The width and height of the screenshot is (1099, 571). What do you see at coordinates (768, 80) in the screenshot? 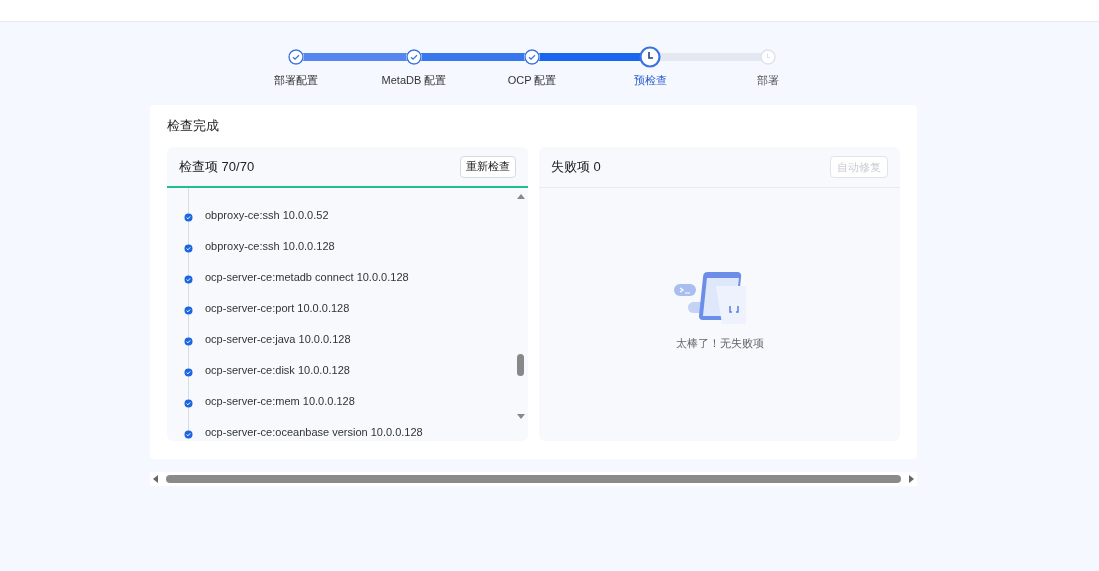
I see `step-label: 部署` at bounding box center [768, 80].